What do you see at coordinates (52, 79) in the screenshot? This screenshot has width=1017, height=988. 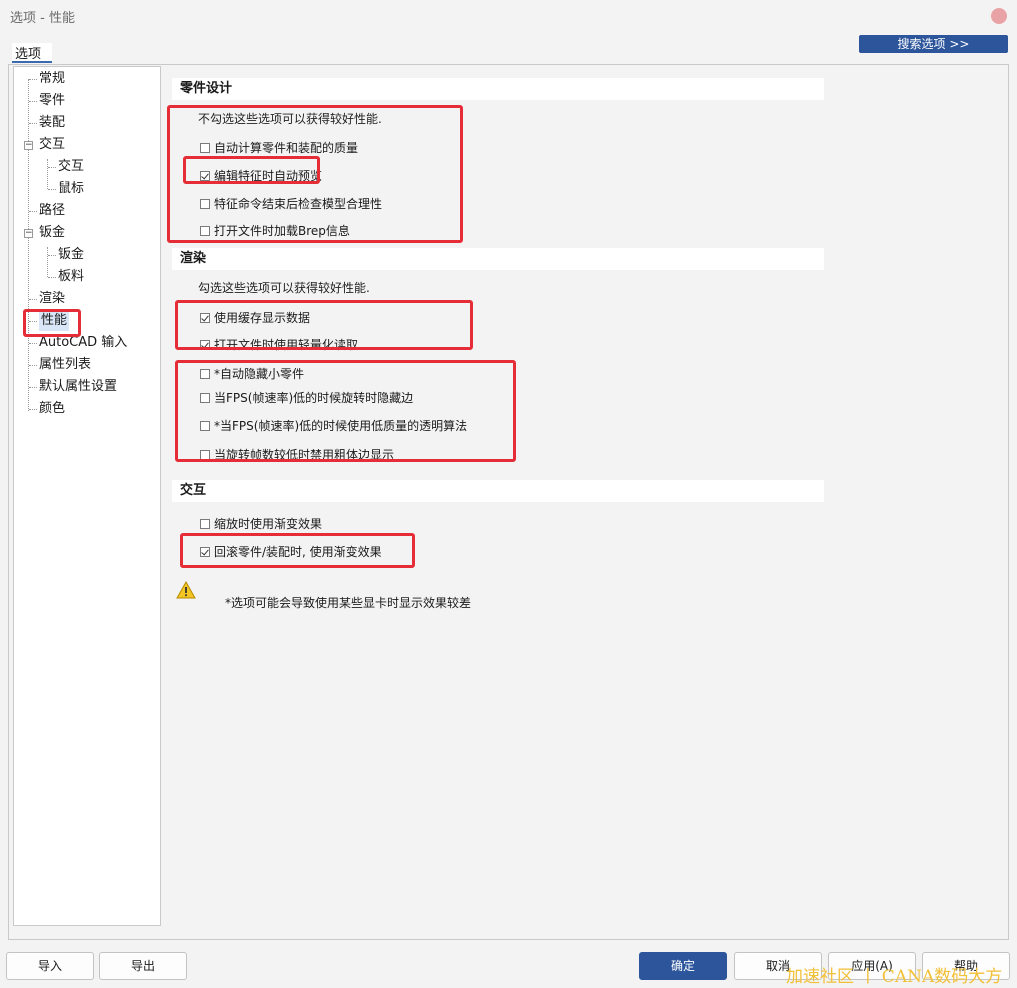 I see `tree-item-general: 常规` at bounding box center [52, 79].